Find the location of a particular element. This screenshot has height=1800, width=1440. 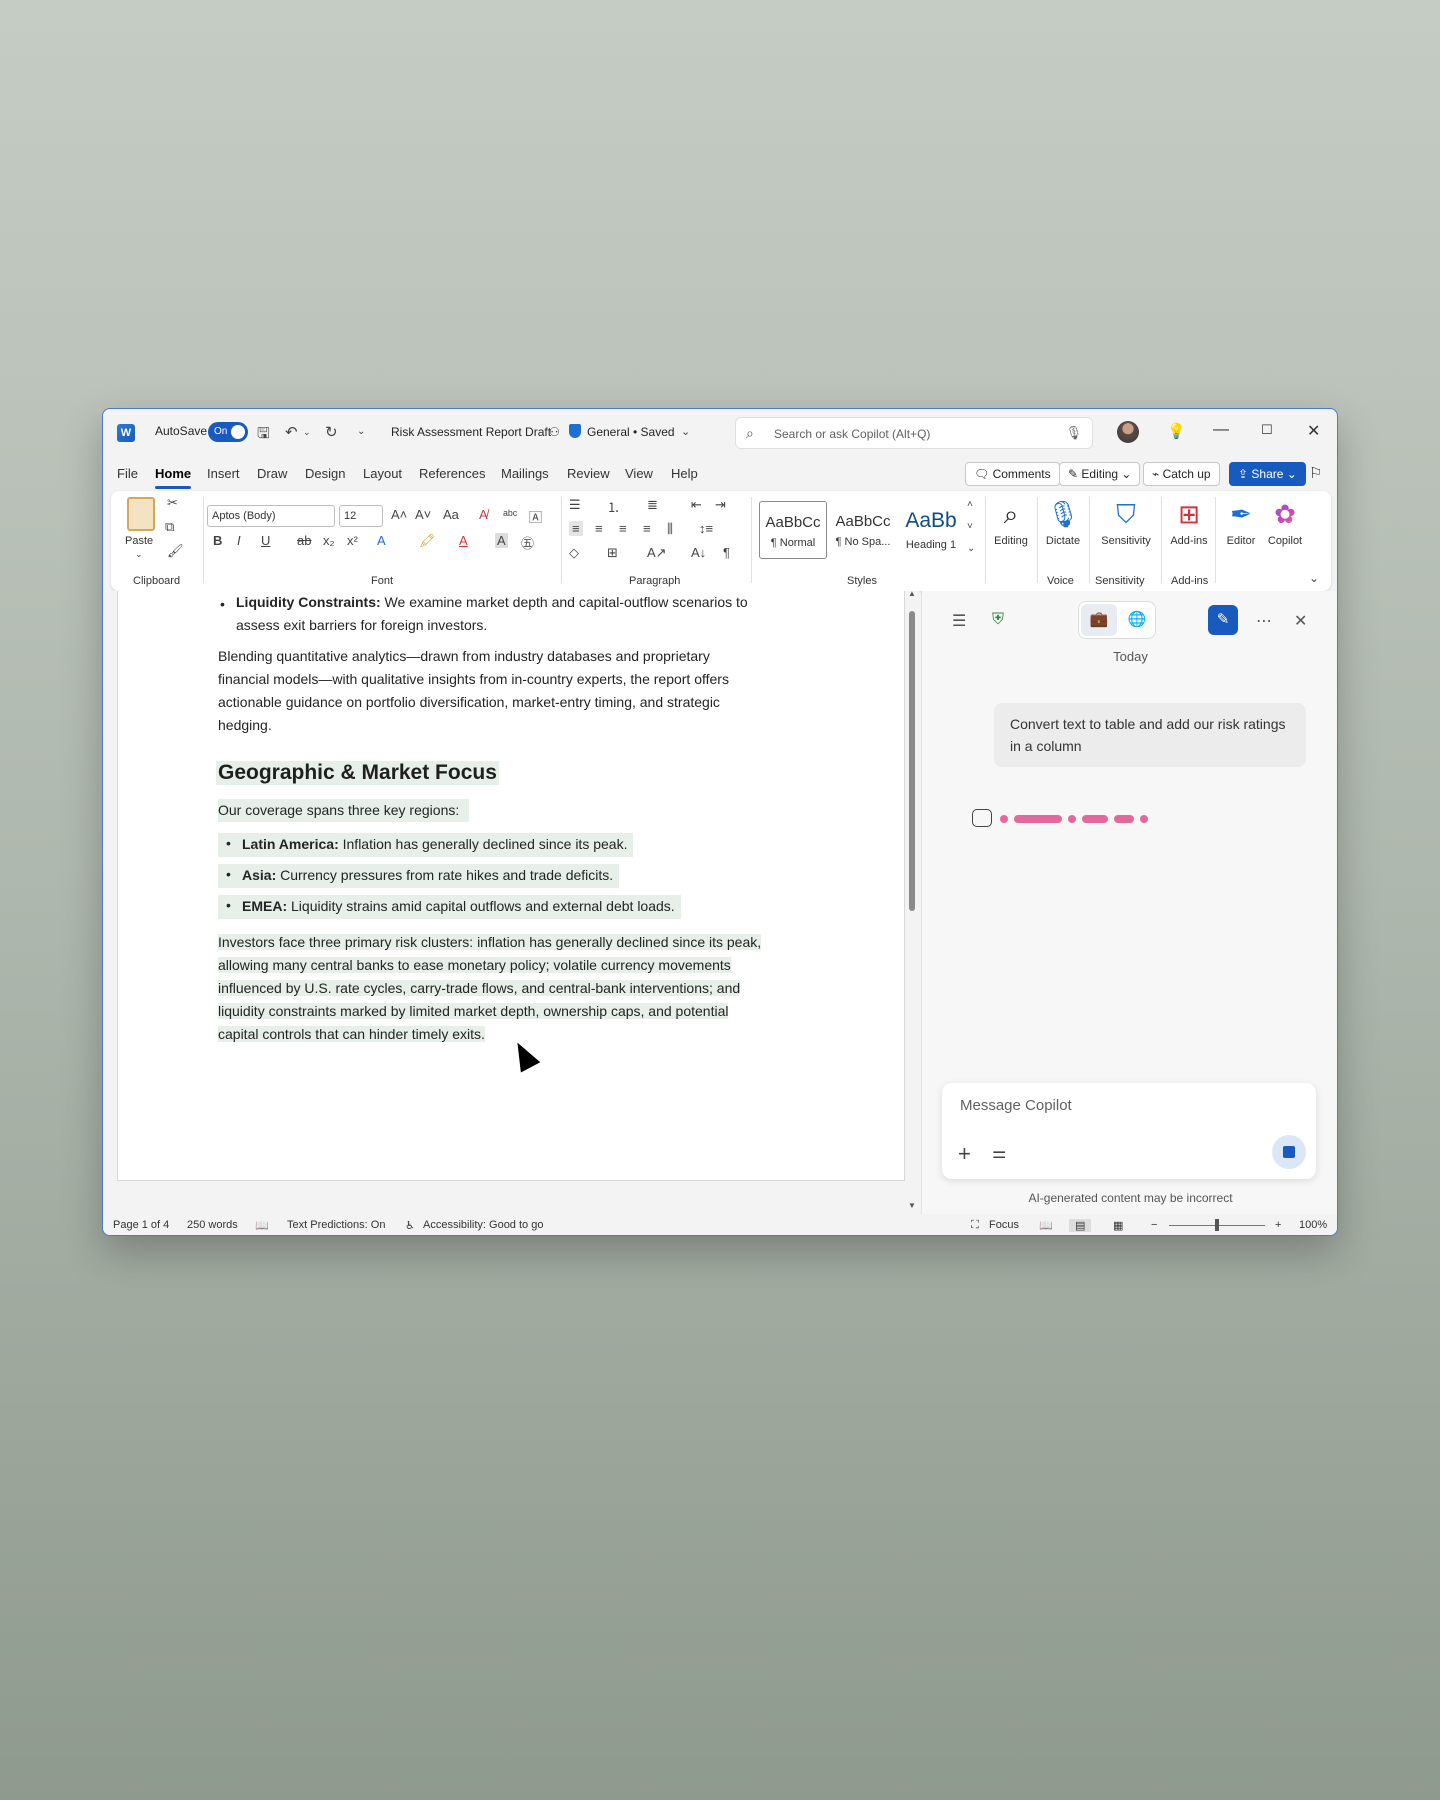

message-input: Message Copilot + ⚌ is located at coordinates (1129, 1131).